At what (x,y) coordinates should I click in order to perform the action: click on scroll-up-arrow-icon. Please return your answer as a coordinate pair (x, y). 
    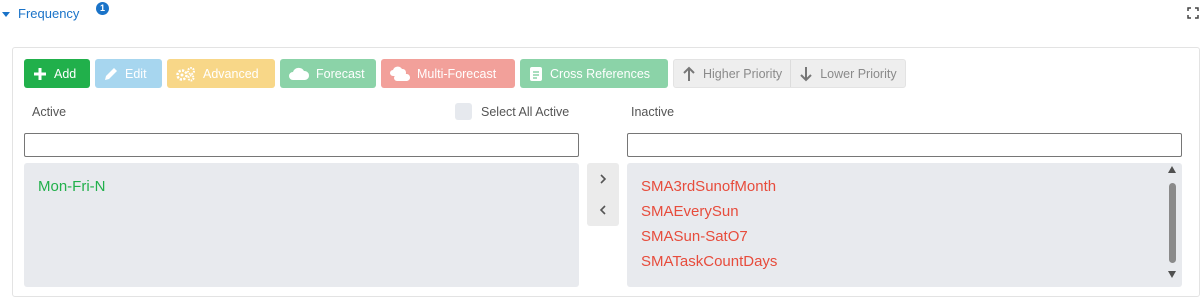
    Looking at the image, I should click on (1172, 169).